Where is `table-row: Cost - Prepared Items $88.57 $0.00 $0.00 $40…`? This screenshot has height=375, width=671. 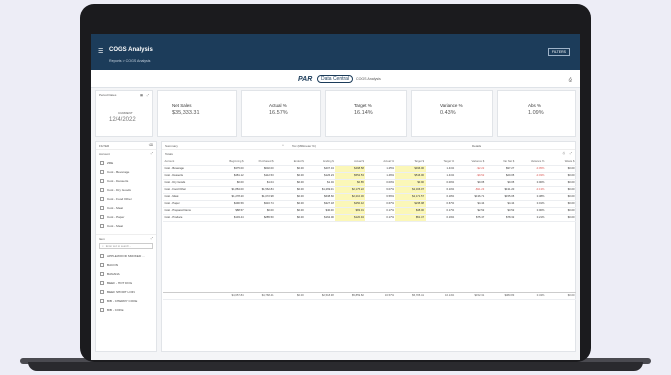
table-row: Cost - Prepared Items $88.57 $0.00 $0.00 $40… is located at coordinates (369, 211).